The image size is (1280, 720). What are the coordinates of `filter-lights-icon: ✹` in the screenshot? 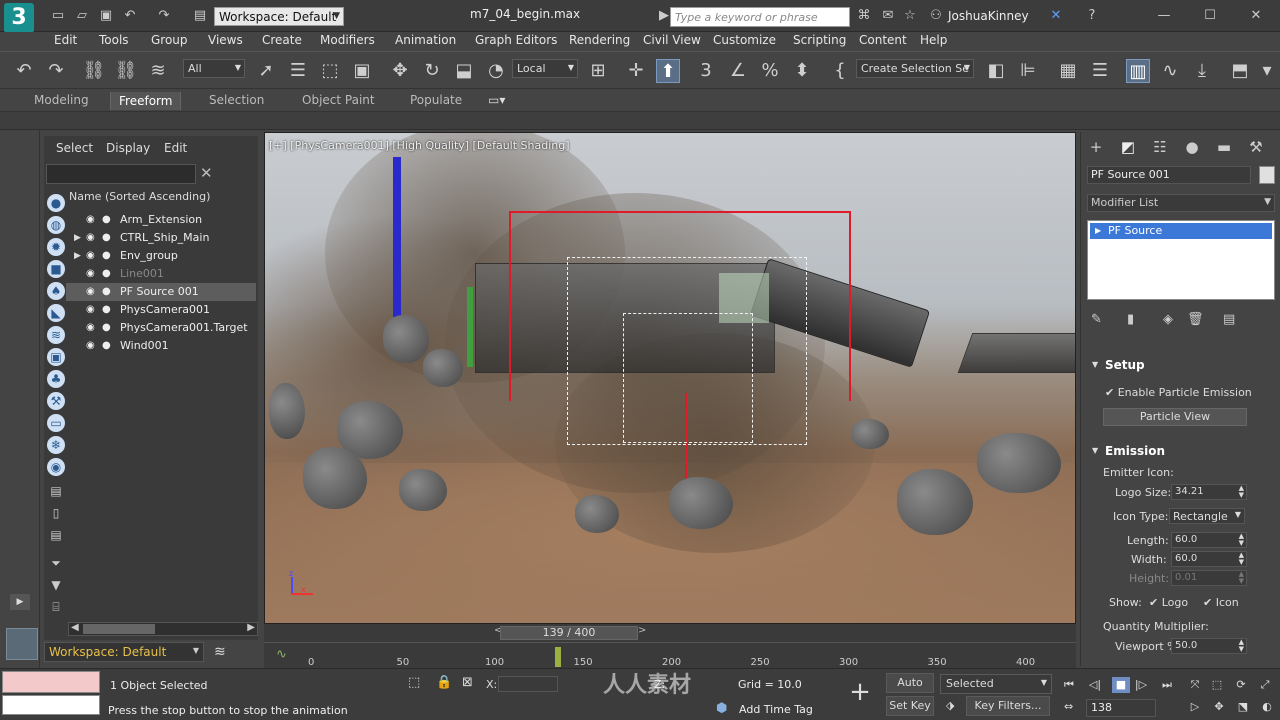 It's located at (56, 247).